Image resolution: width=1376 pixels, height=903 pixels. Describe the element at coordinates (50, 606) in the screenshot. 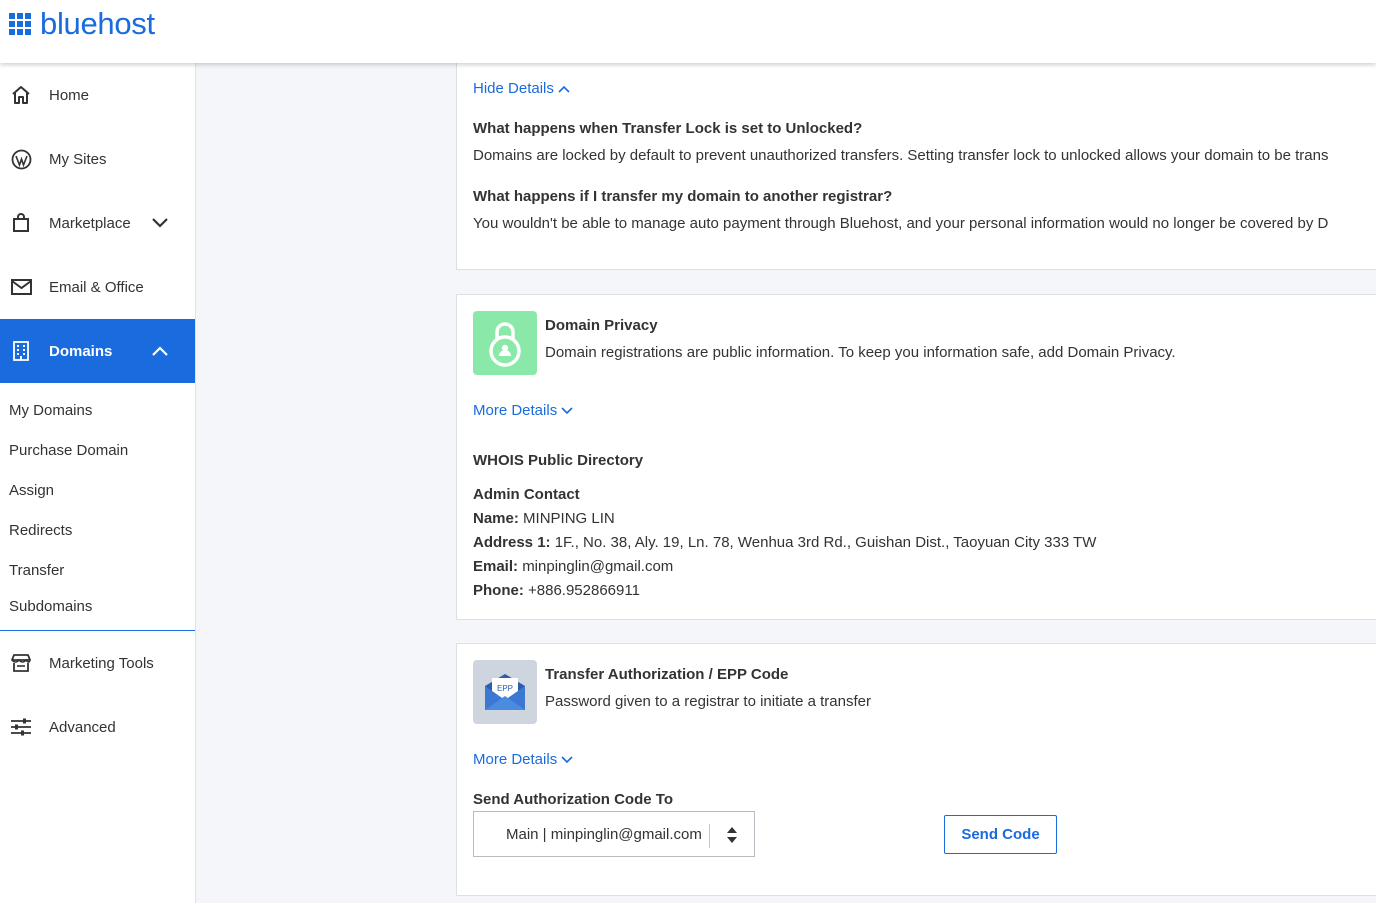

I see `sidebar-subitem-subdomains: Subdomains` at that location.